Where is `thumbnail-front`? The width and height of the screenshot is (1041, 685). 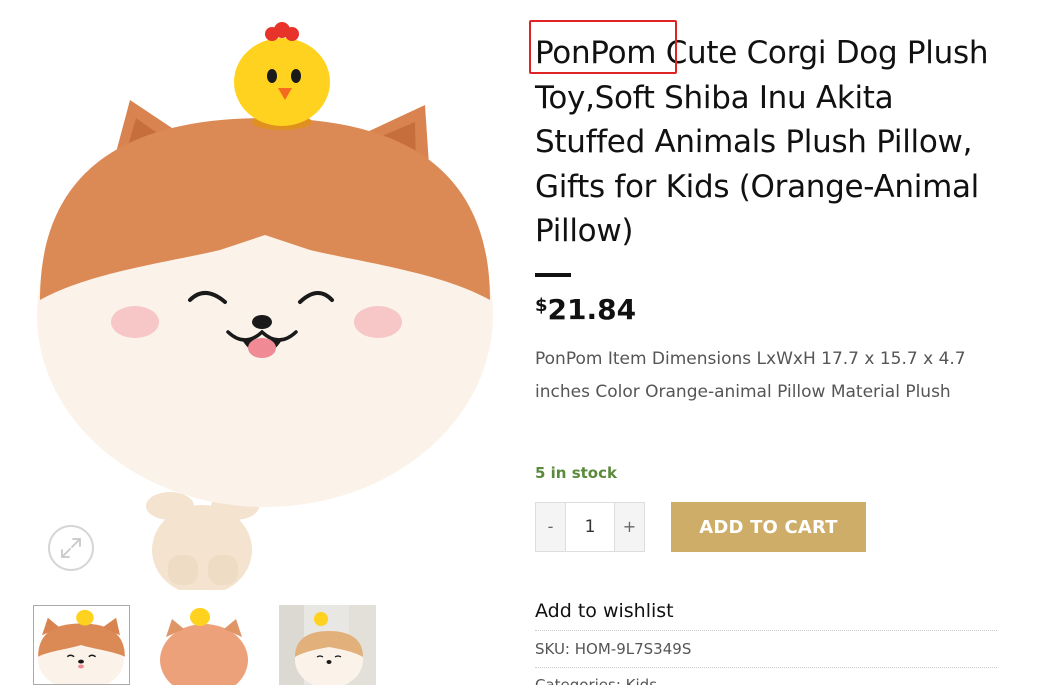 thumbnail-front is located at coordinates (81, 645).